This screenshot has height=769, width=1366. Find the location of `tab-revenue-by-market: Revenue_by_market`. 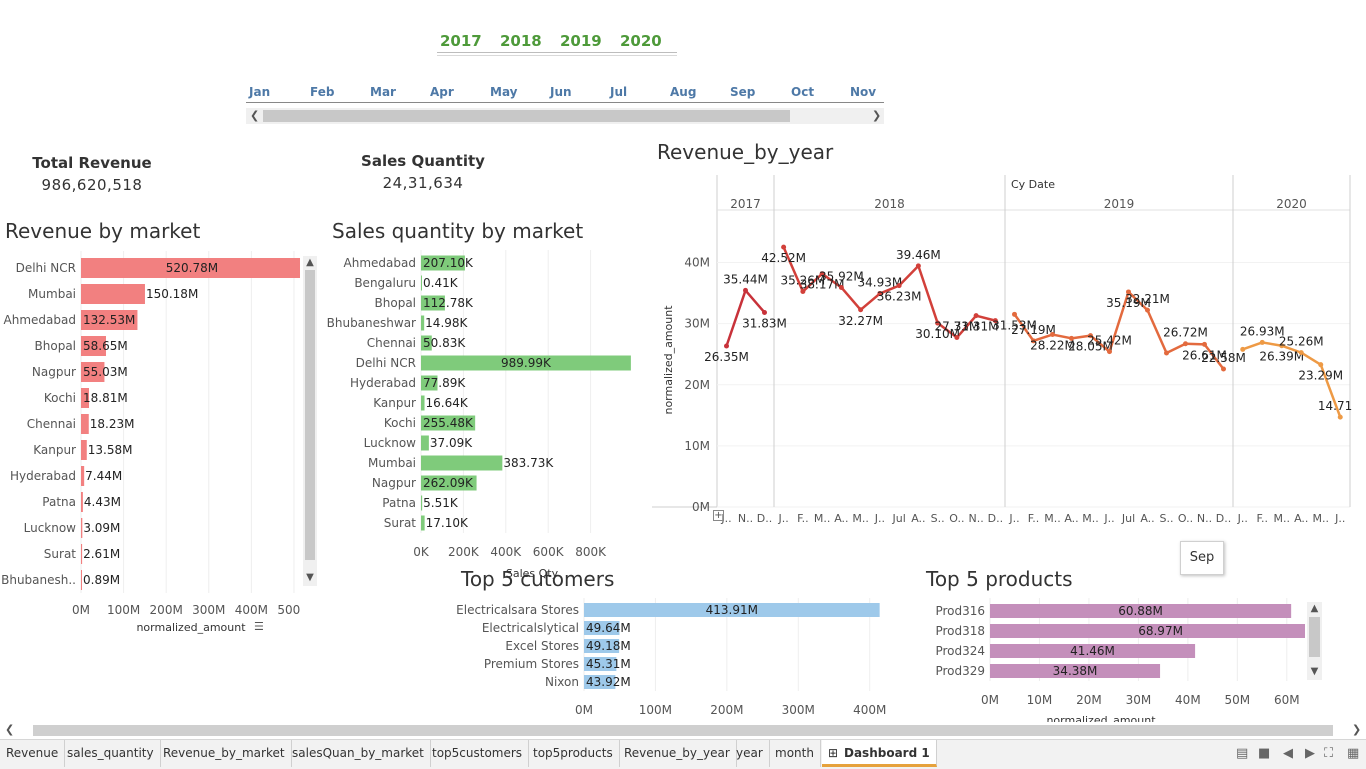

tab-revenue-by-market: Revenue_by_market is located at coordinates (224, 753).